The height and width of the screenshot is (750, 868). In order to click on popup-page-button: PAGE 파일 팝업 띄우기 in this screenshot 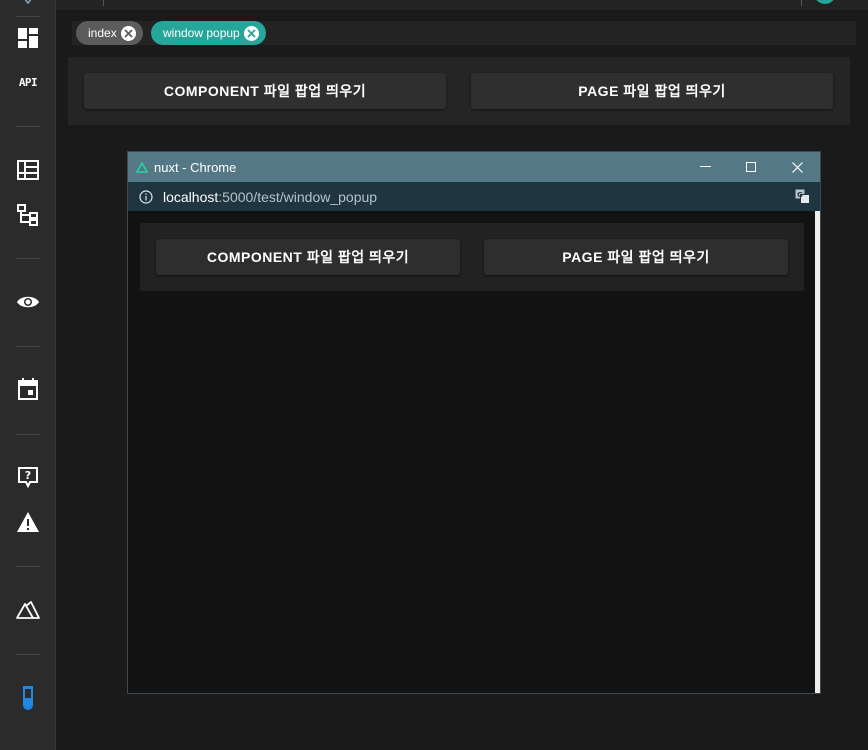, I will do `click(636, 257)`.